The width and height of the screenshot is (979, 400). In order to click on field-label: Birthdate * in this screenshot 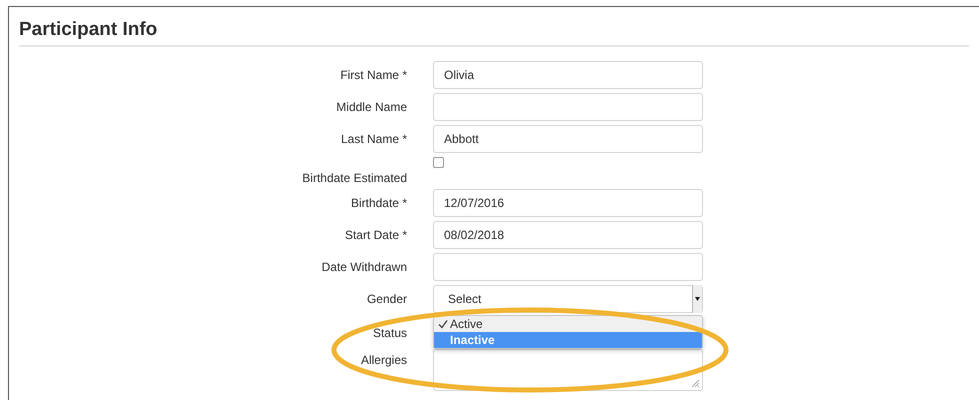, I will do `click(378, 203)`.